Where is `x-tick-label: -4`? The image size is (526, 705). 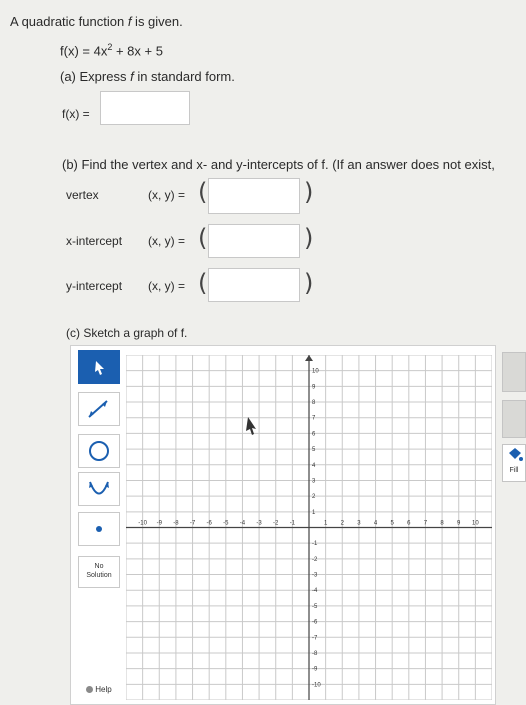
x-tick-label: -4 is located at coordinates (243, 524).